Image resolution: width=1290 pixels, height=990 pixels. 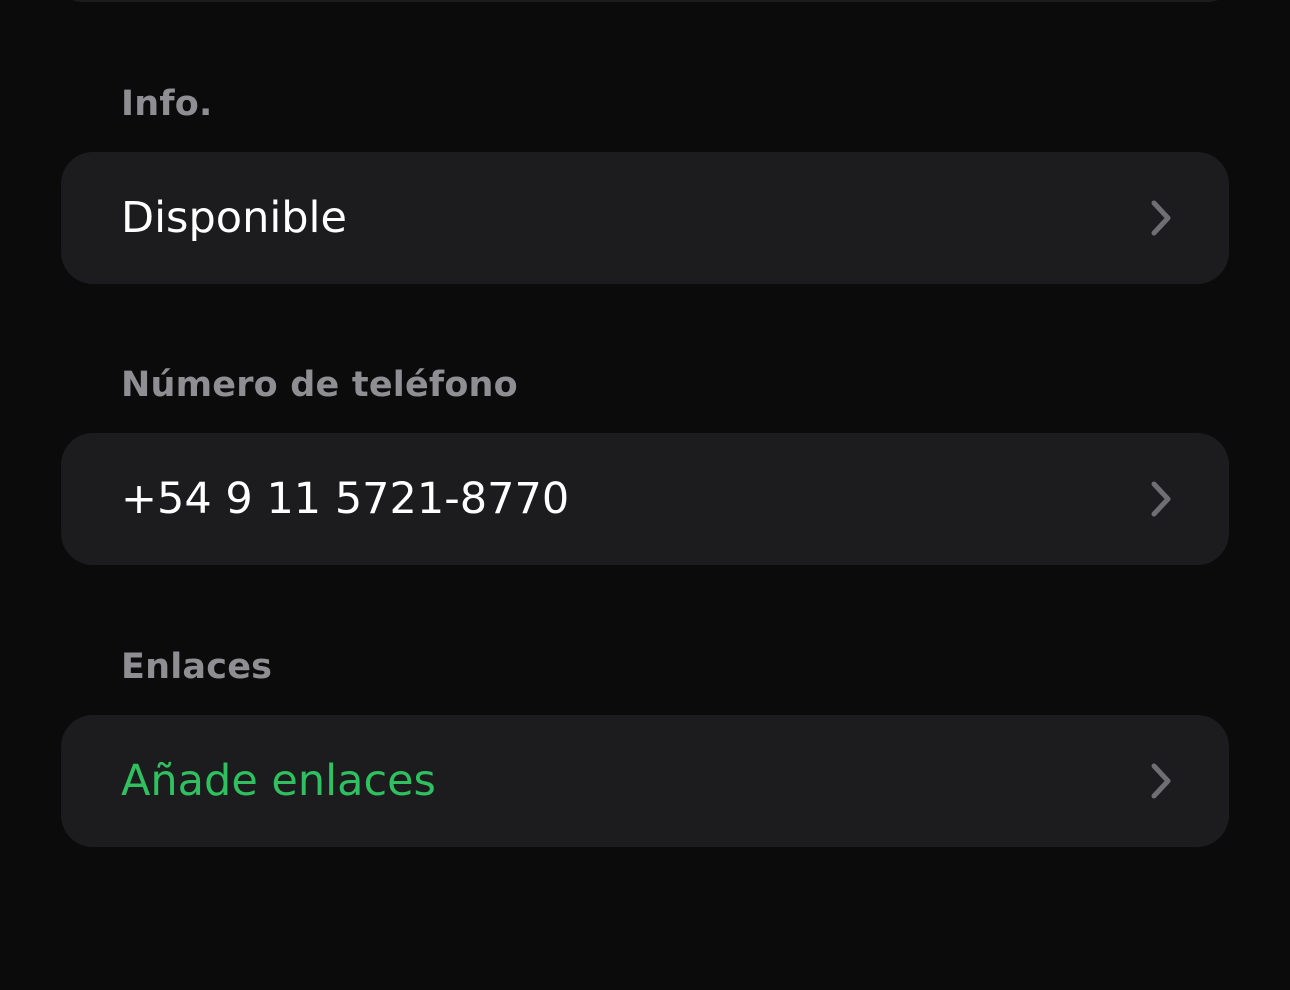 What do you see at coordinates (319, 385) in the screenshot?
I see `phone-section-header: Número de teléfono` at bounding box center [319, 385].